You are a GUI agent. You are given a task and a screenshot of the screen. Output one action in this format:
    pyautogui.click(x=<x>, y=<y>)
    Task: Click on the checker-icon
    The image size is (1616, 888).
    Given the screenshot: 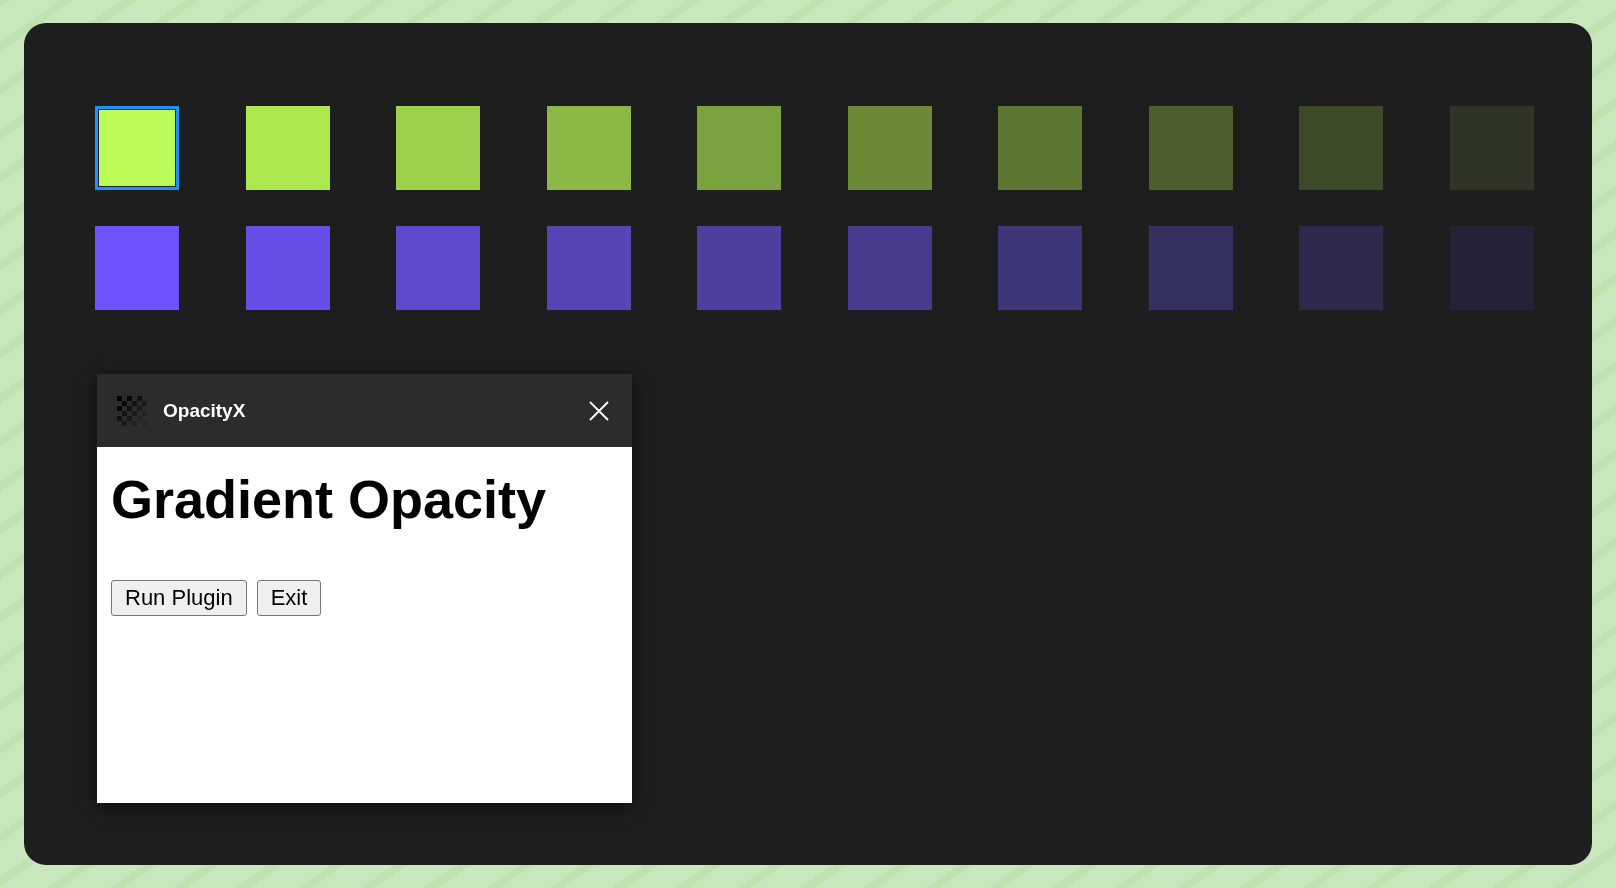 What is the action you would take?
    pyautogui.click(x=132, y=410)
    